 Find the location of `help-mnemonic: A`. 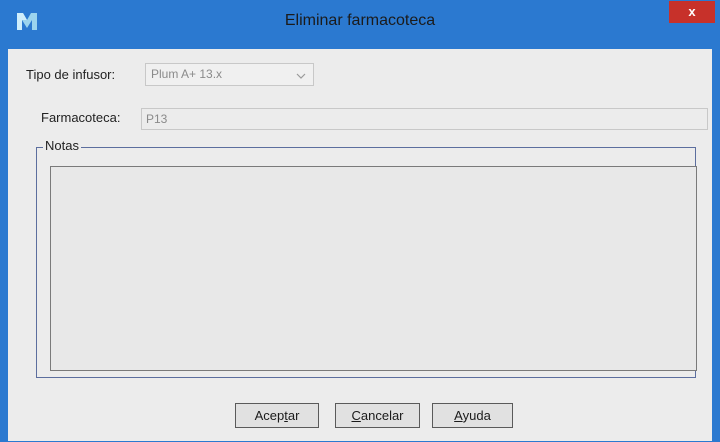

help-mnemonic: A is located at coordinates (458, 415).